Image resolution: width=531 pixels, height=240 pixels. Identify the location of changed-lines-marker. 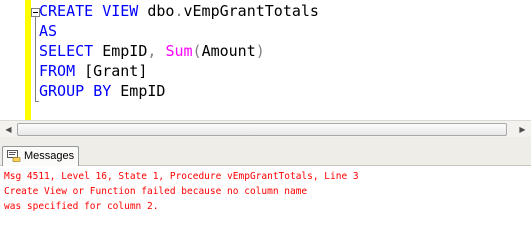
(28, 60).